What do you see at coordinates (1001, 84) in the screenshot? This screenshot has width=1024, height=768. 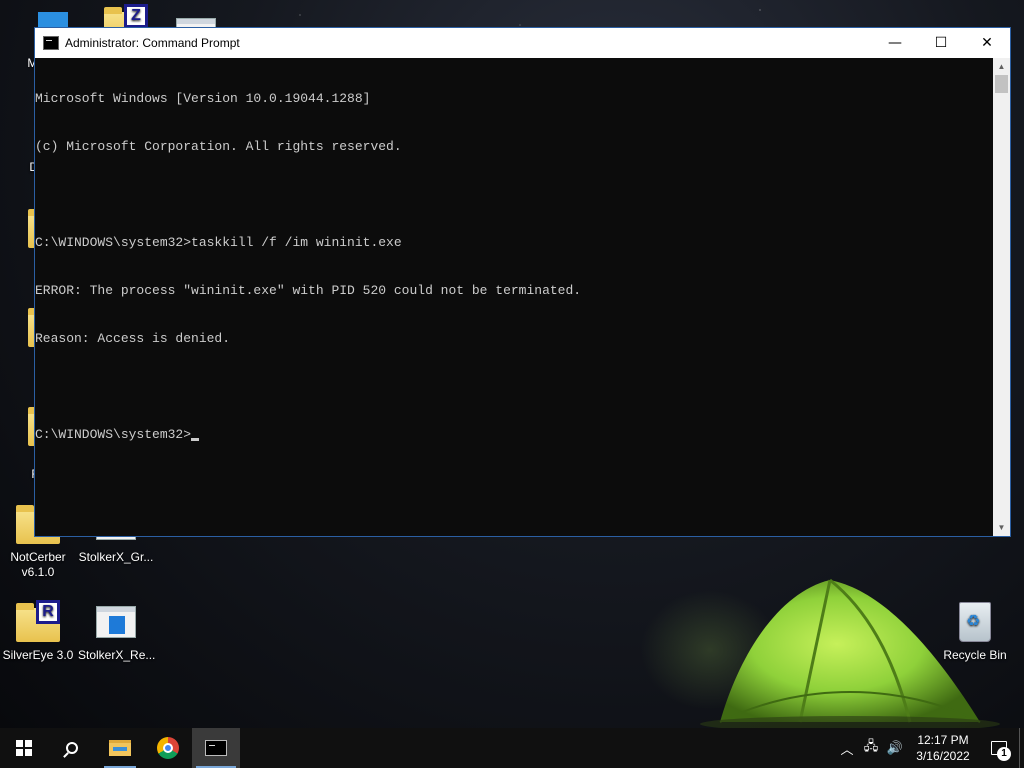 I see `scrollbar-thumb` at bounding box center [1001, 84].